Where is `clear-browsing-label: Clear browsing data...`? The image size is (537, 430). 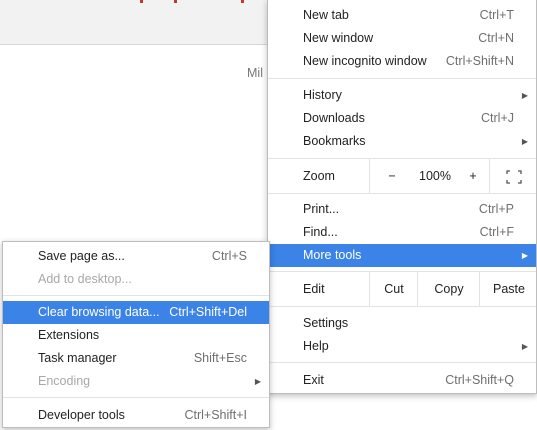
clear-browsing-label: Clear browsing data... is located at coordinates (99, 312).